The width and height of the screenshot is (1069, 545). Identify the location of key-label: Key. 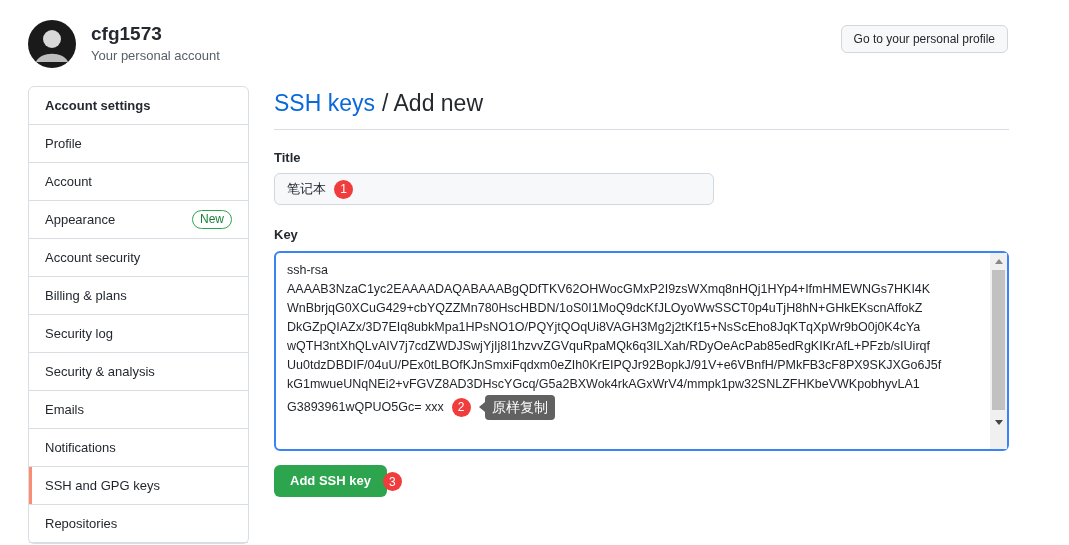
(286, 235).